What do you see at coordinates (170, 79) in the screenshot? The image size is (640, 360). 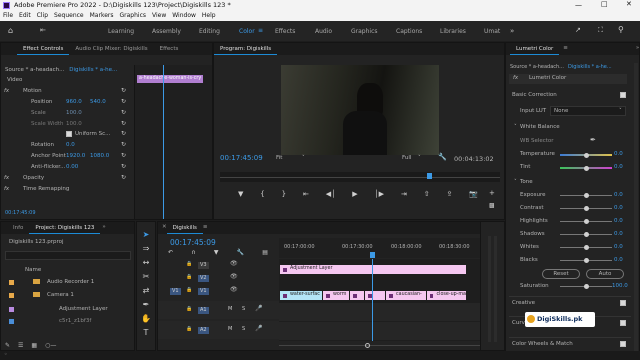 I see `ec-clip-bar: a-headache-woman-is-cry` at bounding box center [170, 79].